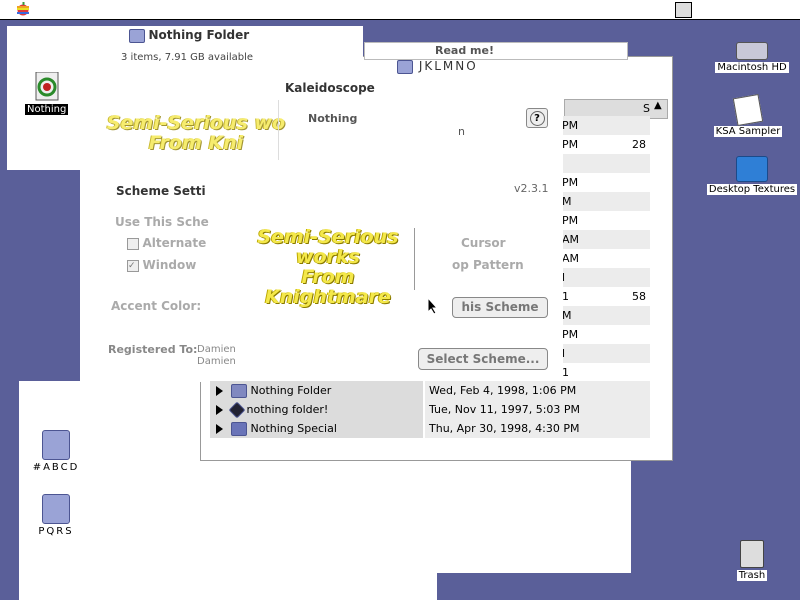 This screenshot has height=600, width=800. Describe the element at coordinates (752, 57) in the screenshot. I see `macintosh-hd-icon: Macintosh HD` at that location.